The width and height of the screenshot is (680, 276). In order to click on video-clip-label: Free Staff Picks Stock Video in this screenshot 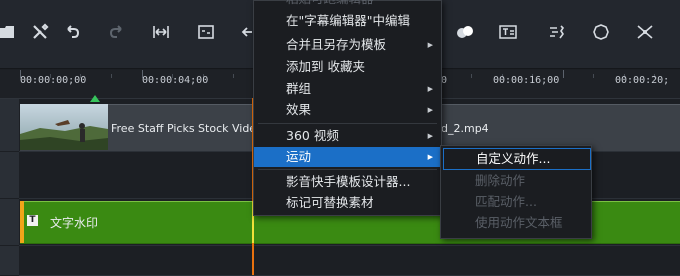, I will do `click(187, 128)`.